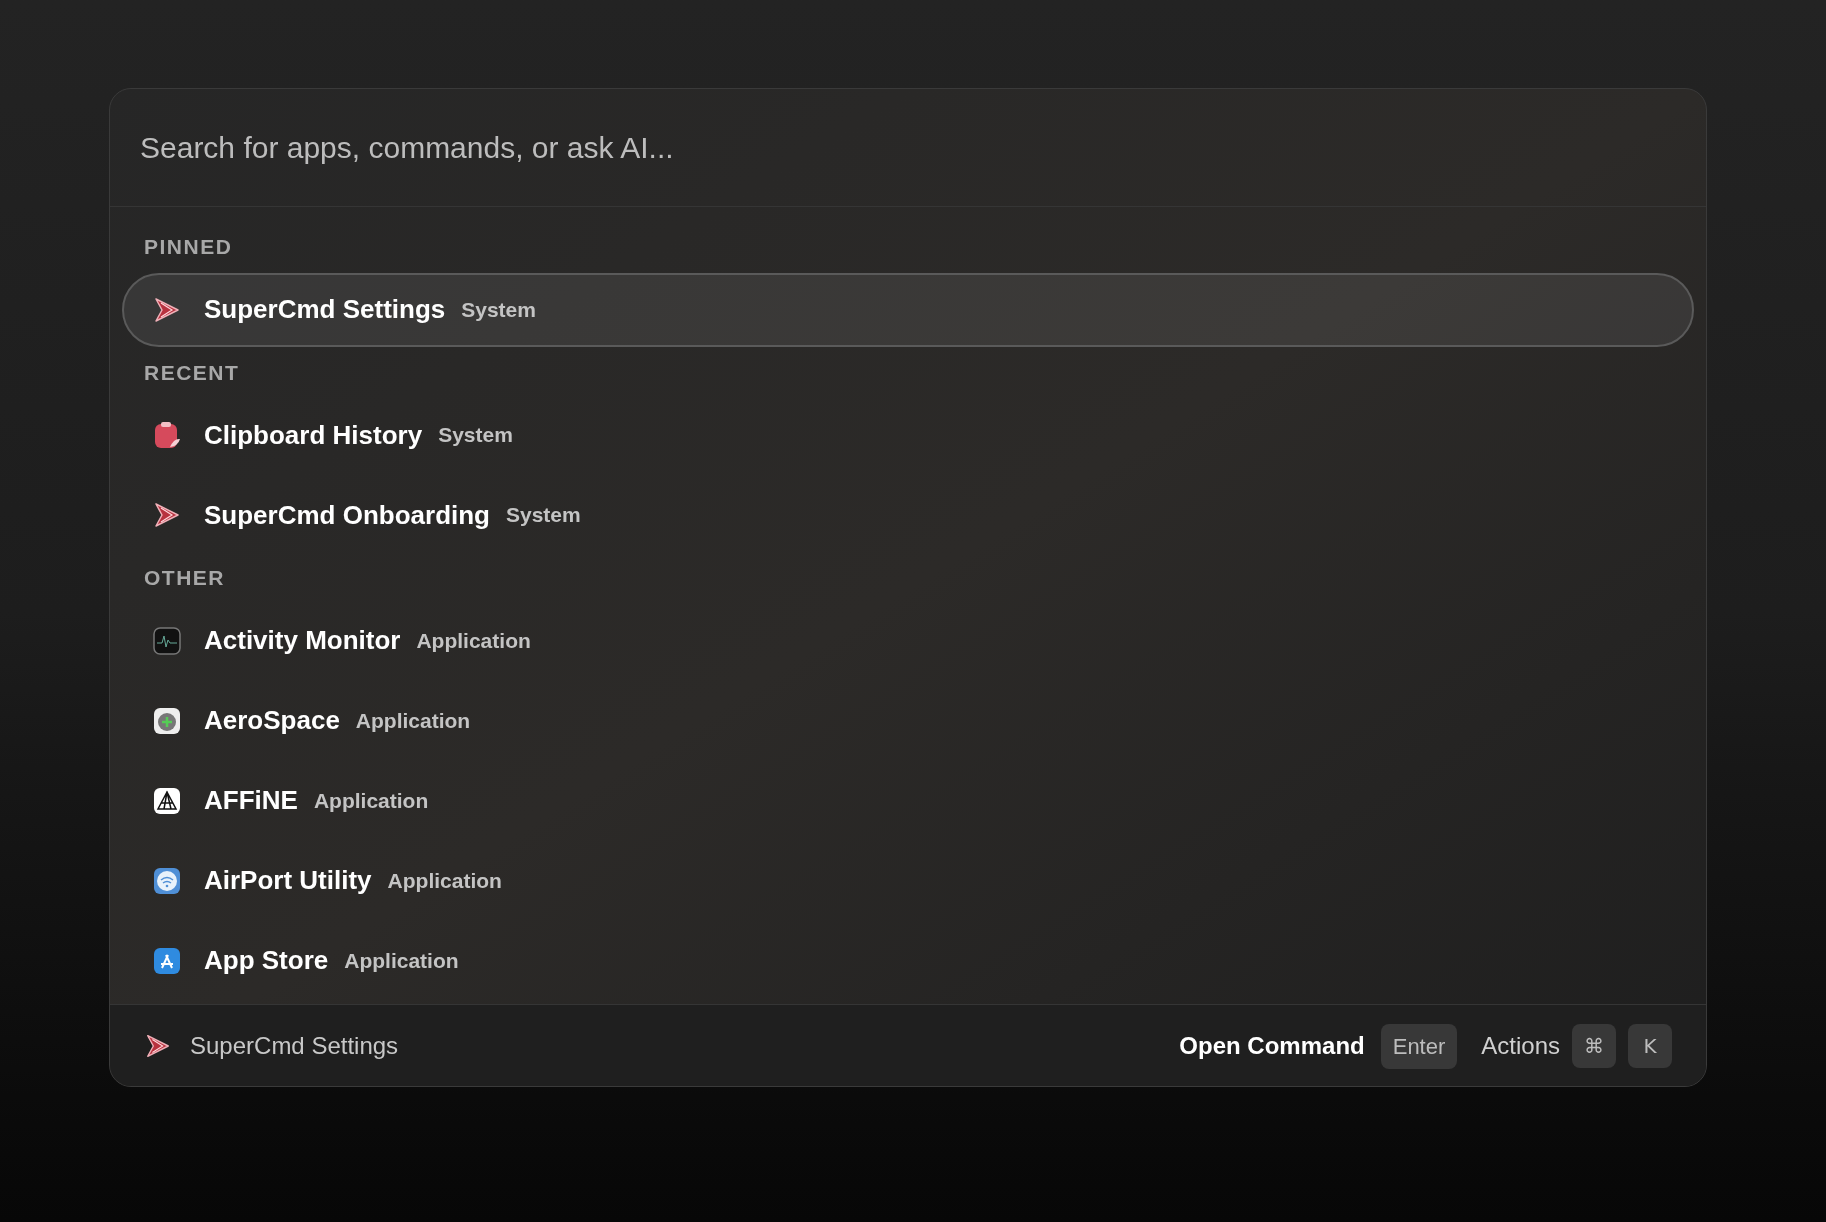 Image resolution: width=1826 pixels, height=1222 pixels. I want to click on item-title: App Store, so click(266, 960).